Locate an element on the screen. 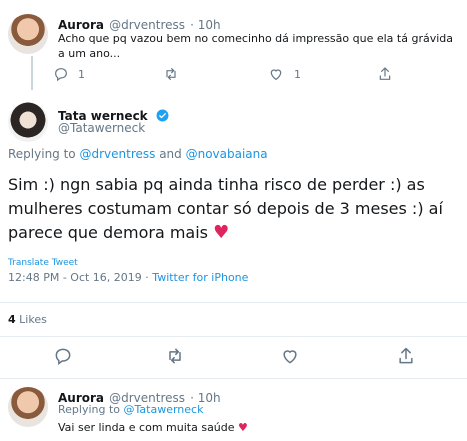 The height and width of the screenshot is (441, 467). likes-count: 4 is located at coordinates (12, 319).